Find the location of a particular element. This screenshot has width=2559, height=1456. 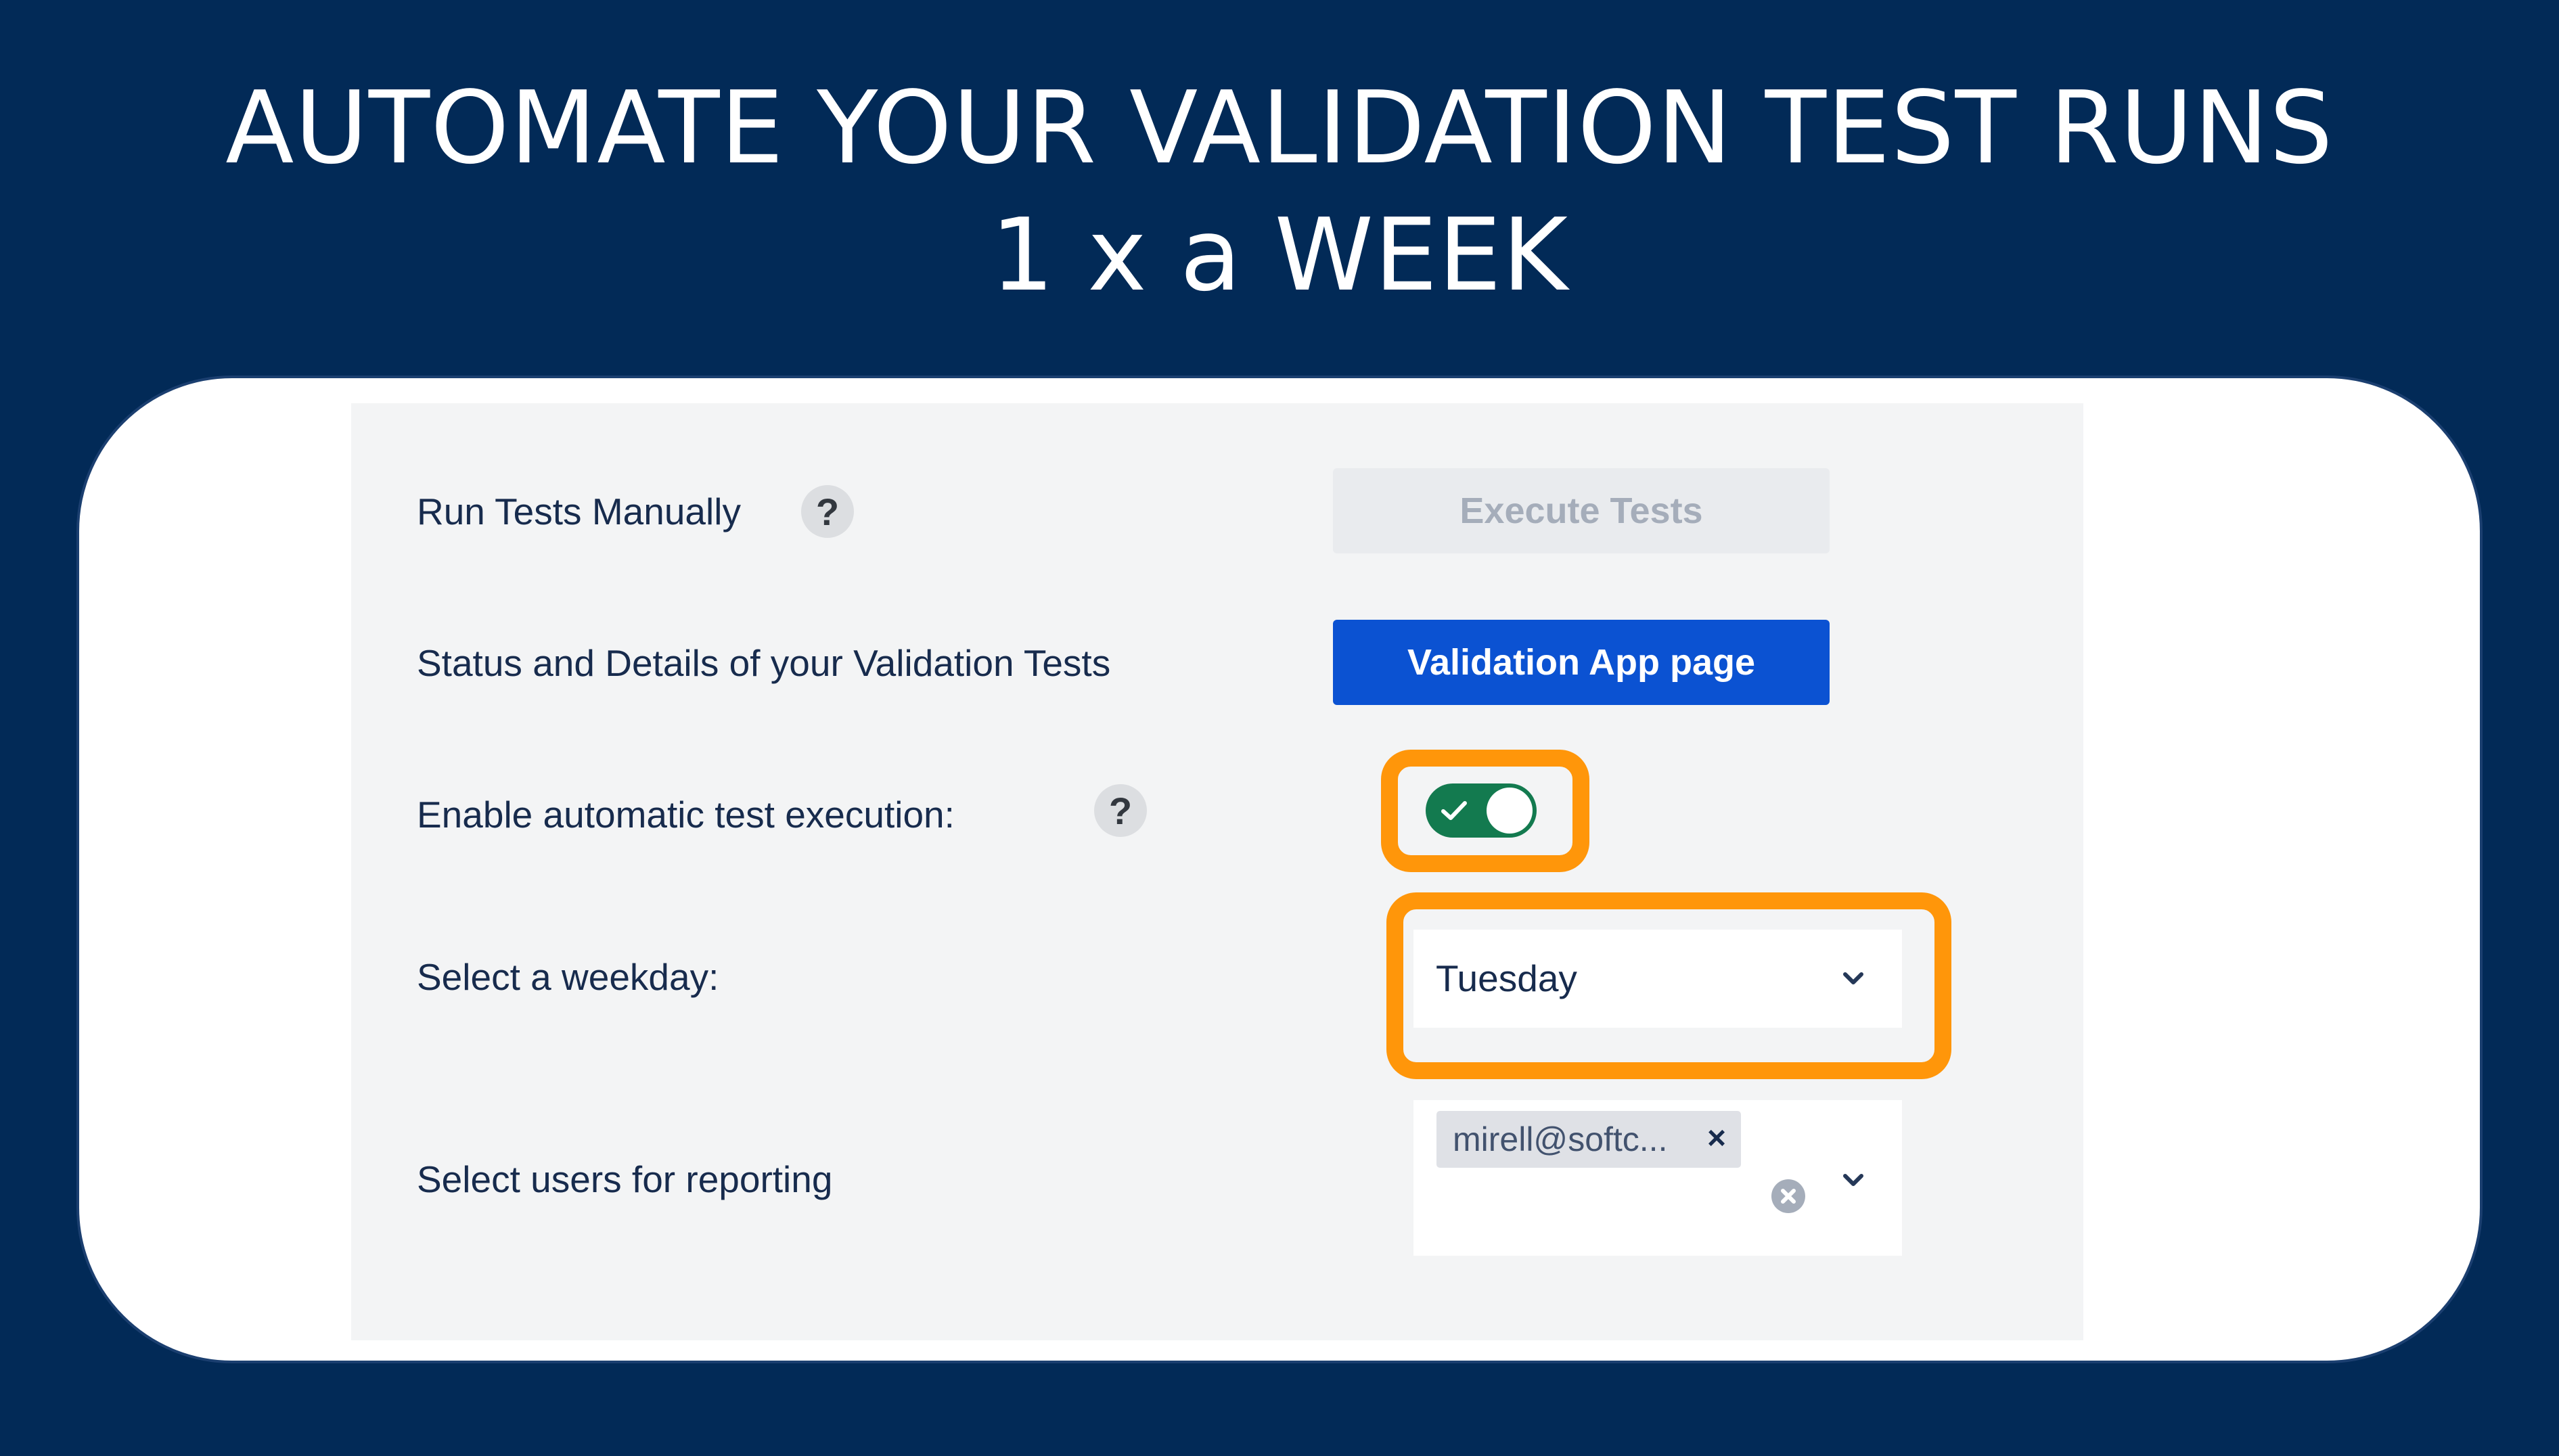

run-tests-manually-label: Run Tests Manually is located at coordinates (579, 511).